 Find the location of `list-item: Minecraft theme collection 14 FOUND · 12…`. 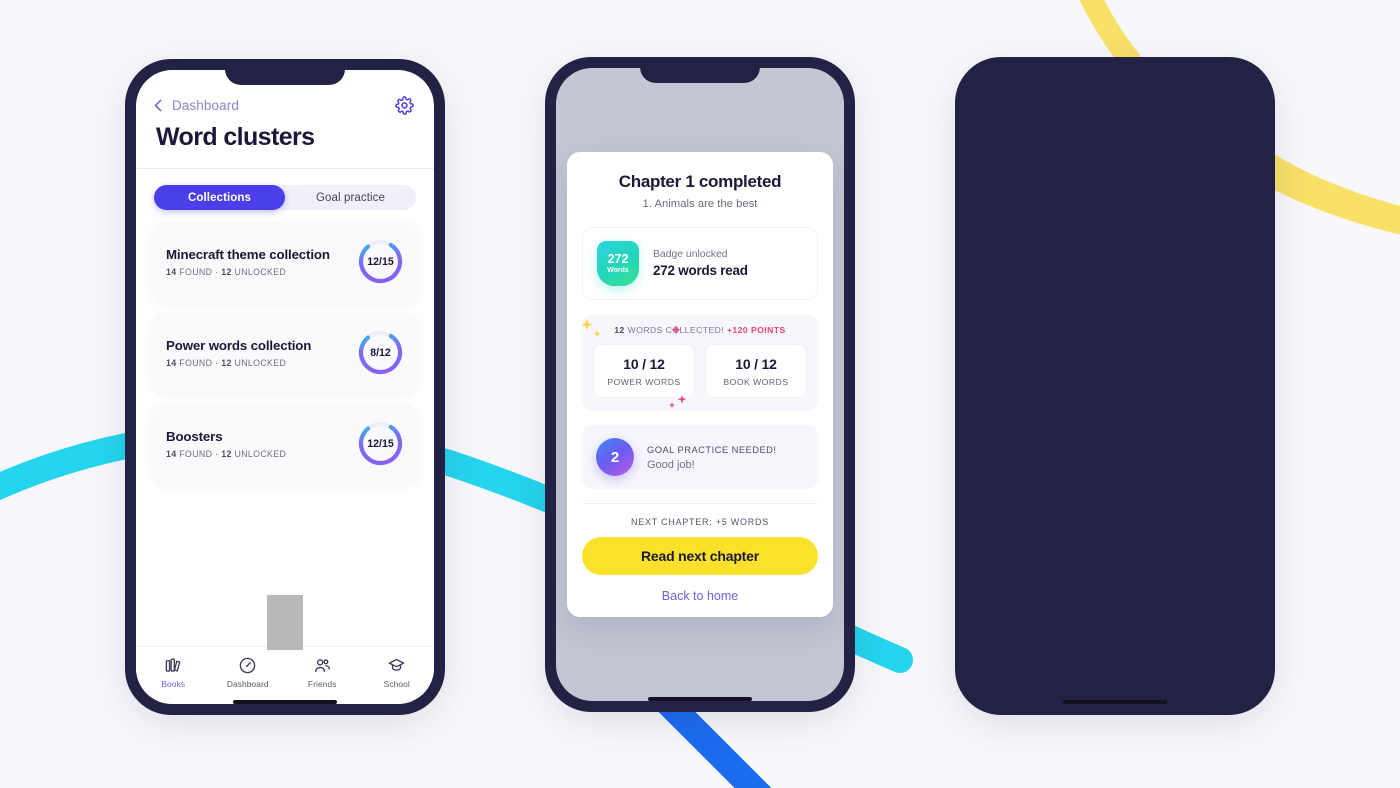

list-item: Minecraft theme collection 14 FOUND · 12… is located at coordinates (285, 261).